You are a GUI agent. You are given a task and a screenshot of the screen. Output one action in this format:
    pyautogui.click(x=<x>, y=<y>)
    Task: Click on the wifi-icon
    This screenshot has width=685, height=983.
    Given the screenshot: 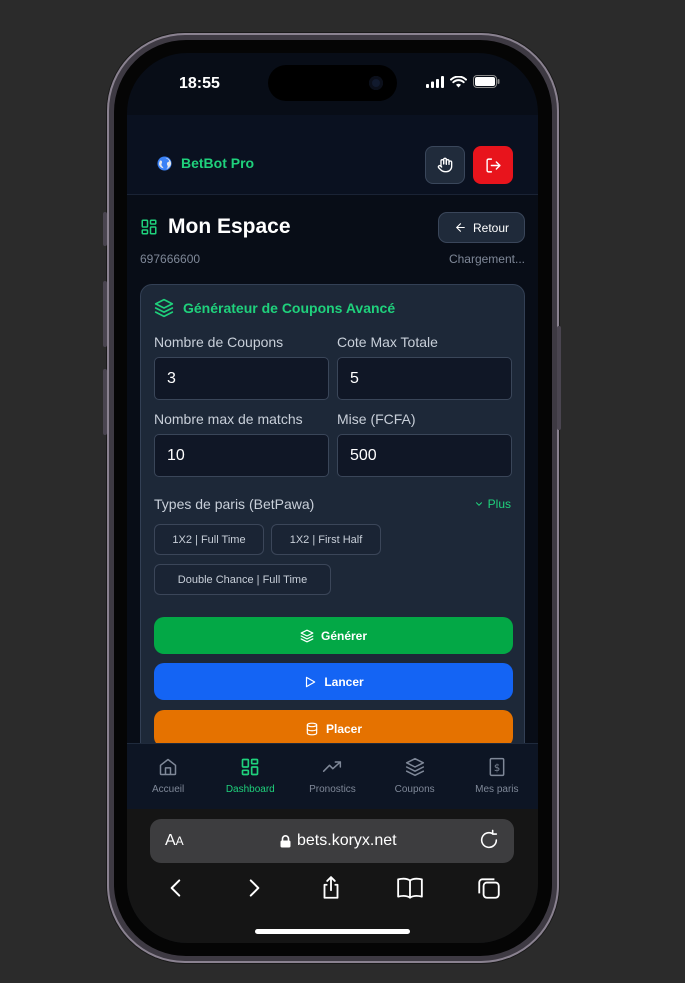 What is the action you would take?
    pyautogui.click(x=458, y=81)
    